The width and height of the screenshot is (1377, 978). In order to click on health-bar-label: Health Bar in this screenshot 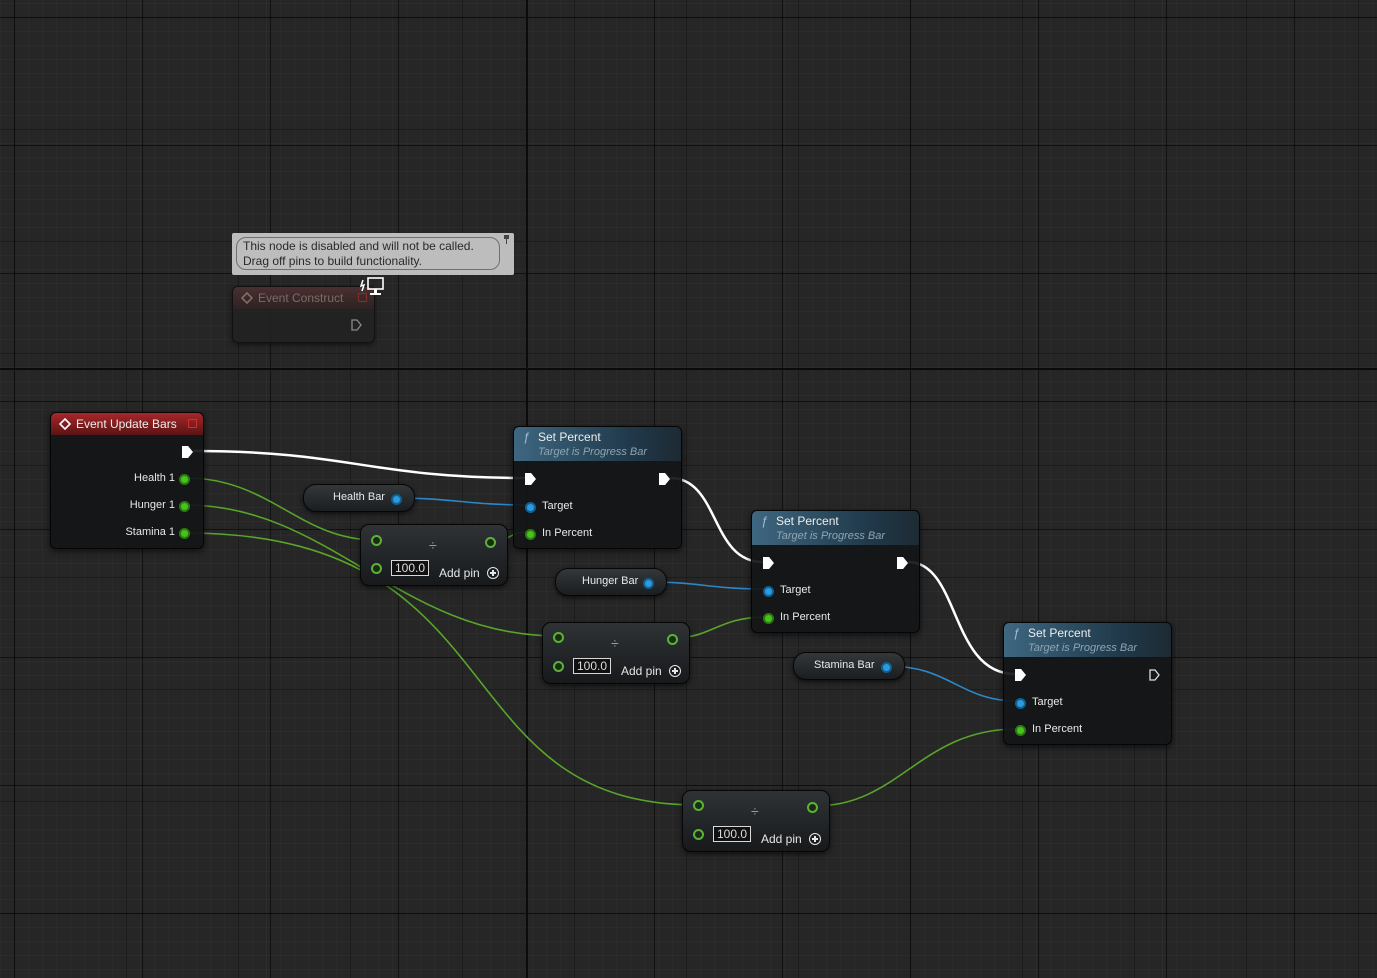, I will do `click(359, 497)`.